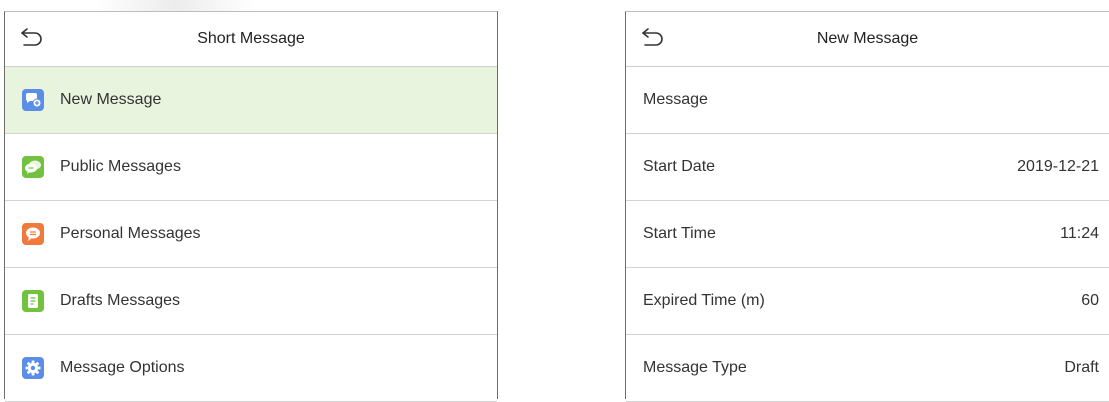 Image resolution: width=1109 pixels, height=402 pixels. What do you see at coordinates (130, 233) in the screenshot?
I see `menu-item-label: Personal Messages` at bounding box center [130, 233].